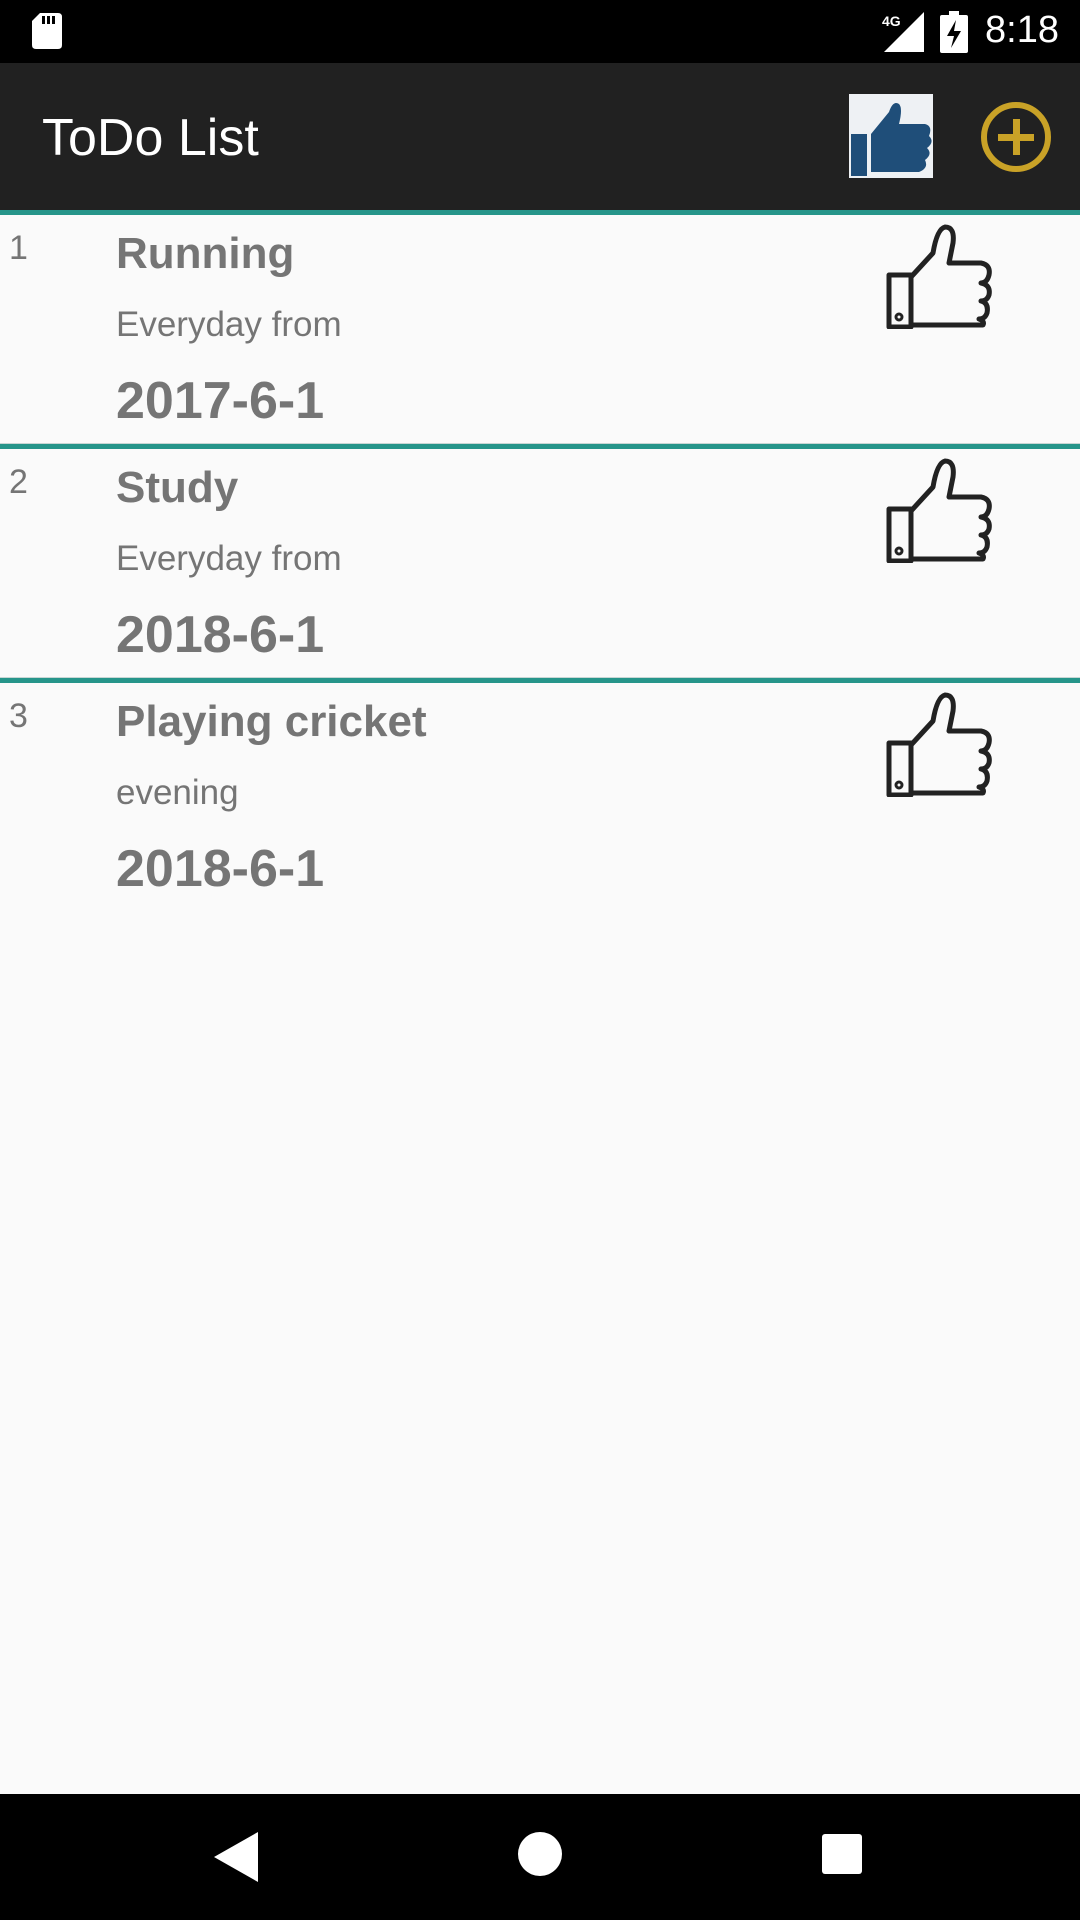 The height and width of the screenshot is (1920, 1080). I want to click on add-circle-icon, so click(1016, 137).